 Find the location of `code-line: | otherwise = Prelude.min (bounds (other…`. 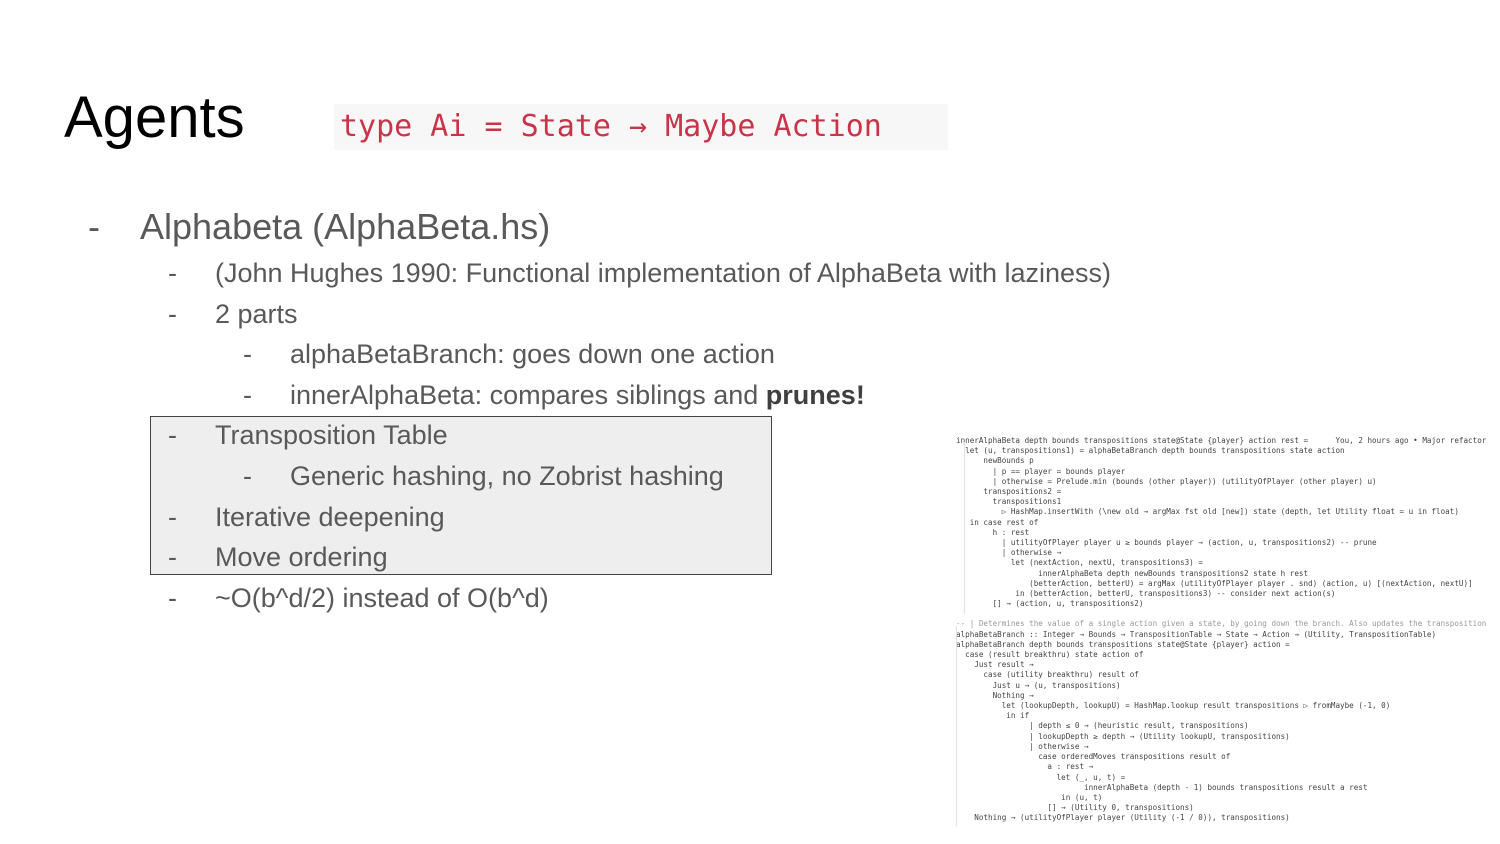

code-line: | otherwise = Prelude.min (bounds (other… is located at coordinates (1166, 481).